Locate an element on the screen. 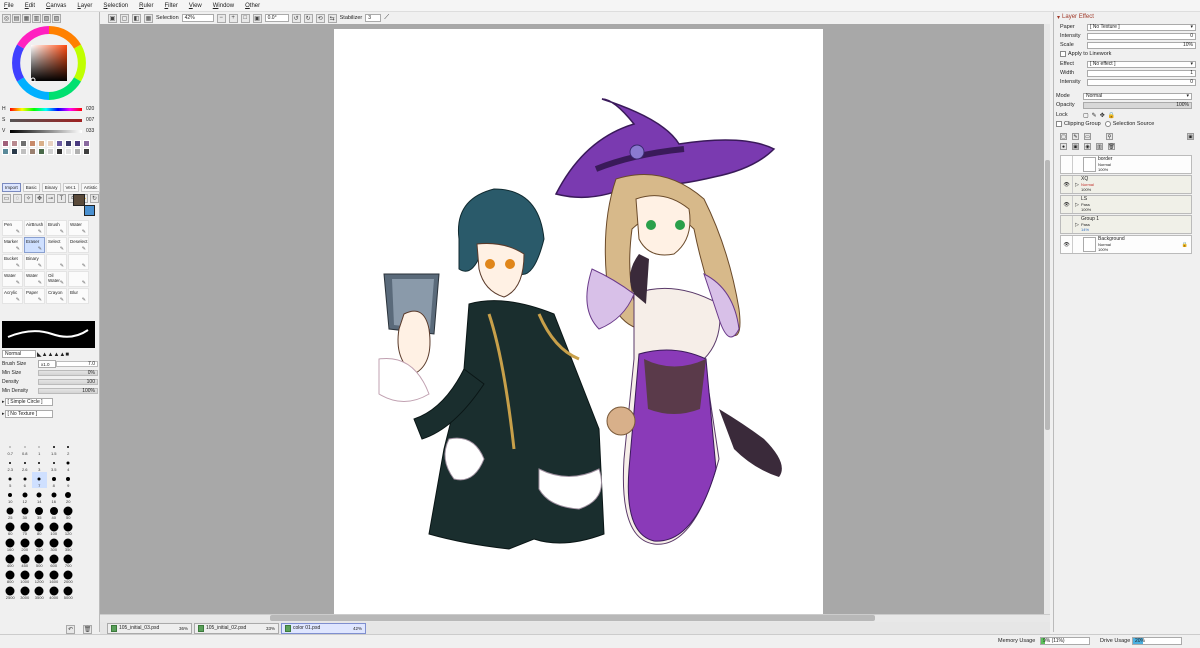  flip-horizontal-icon: ⇆ is located at coordinates (332, 18).